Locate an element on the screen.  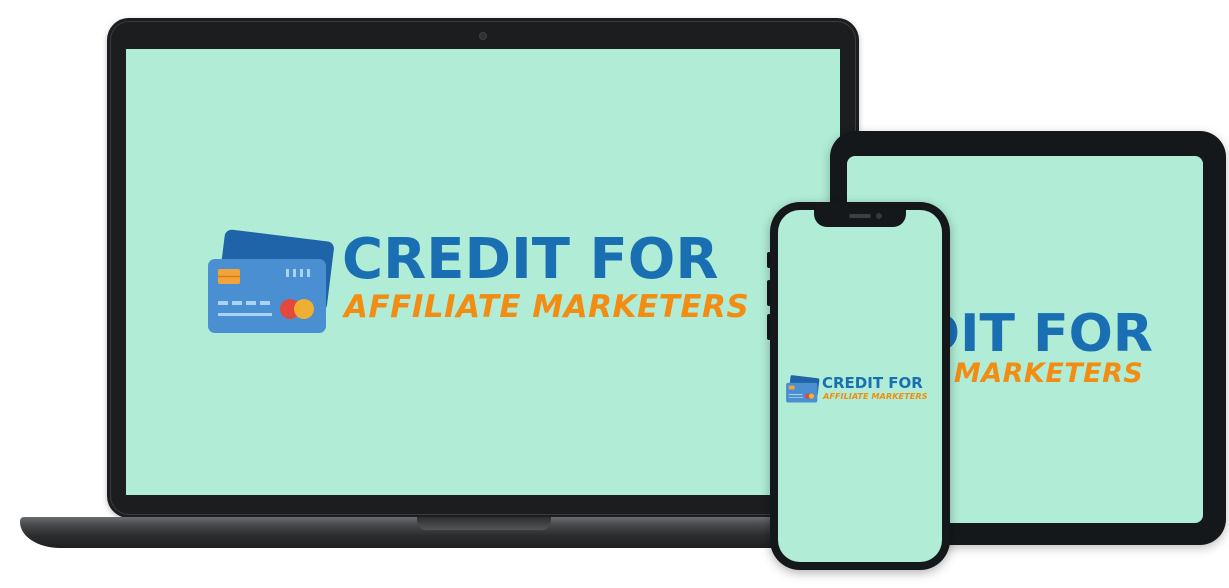
phone-logo: CREDIT FOR AFFILIATE MARKETERS is located at coordinates (861, 390).